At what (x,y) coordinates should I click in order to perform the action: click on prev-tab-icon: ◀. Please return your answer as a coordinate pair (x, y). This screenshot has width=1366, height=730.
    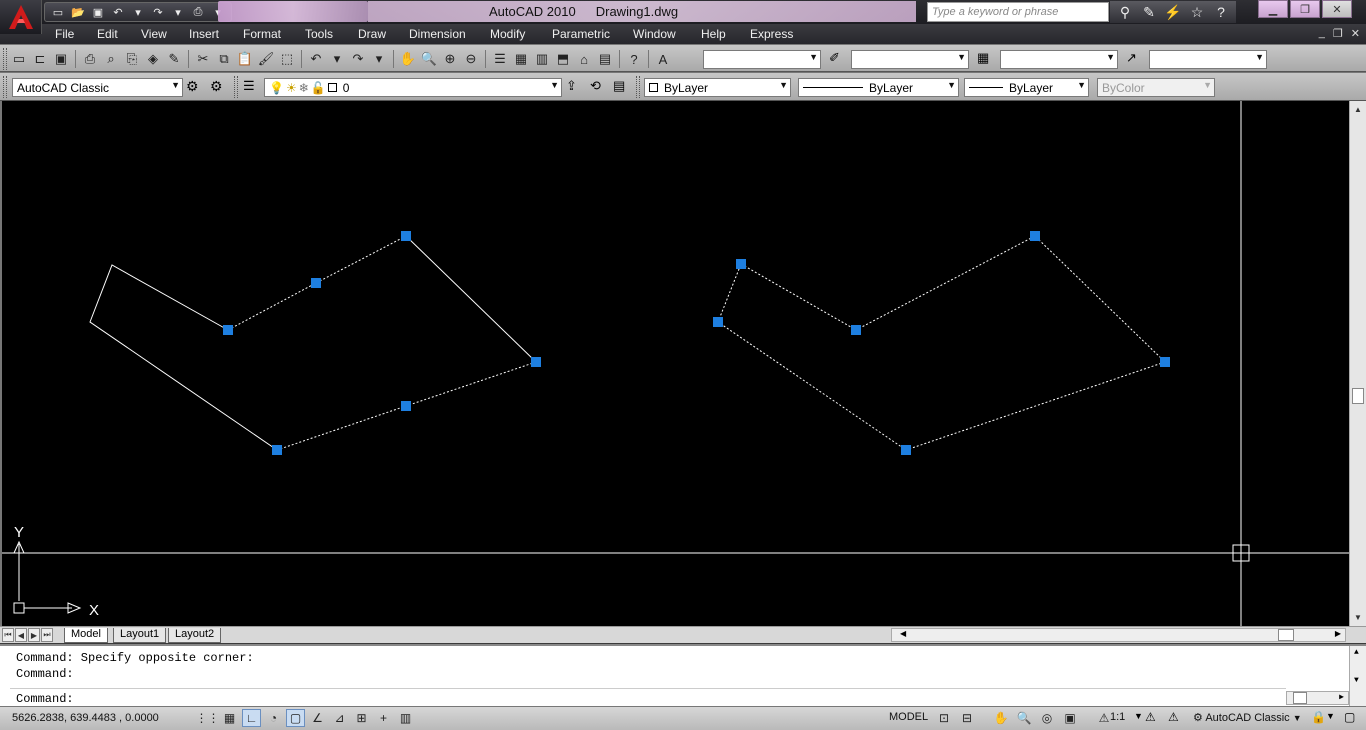
    Looking at the image, I should click on (21, 635).